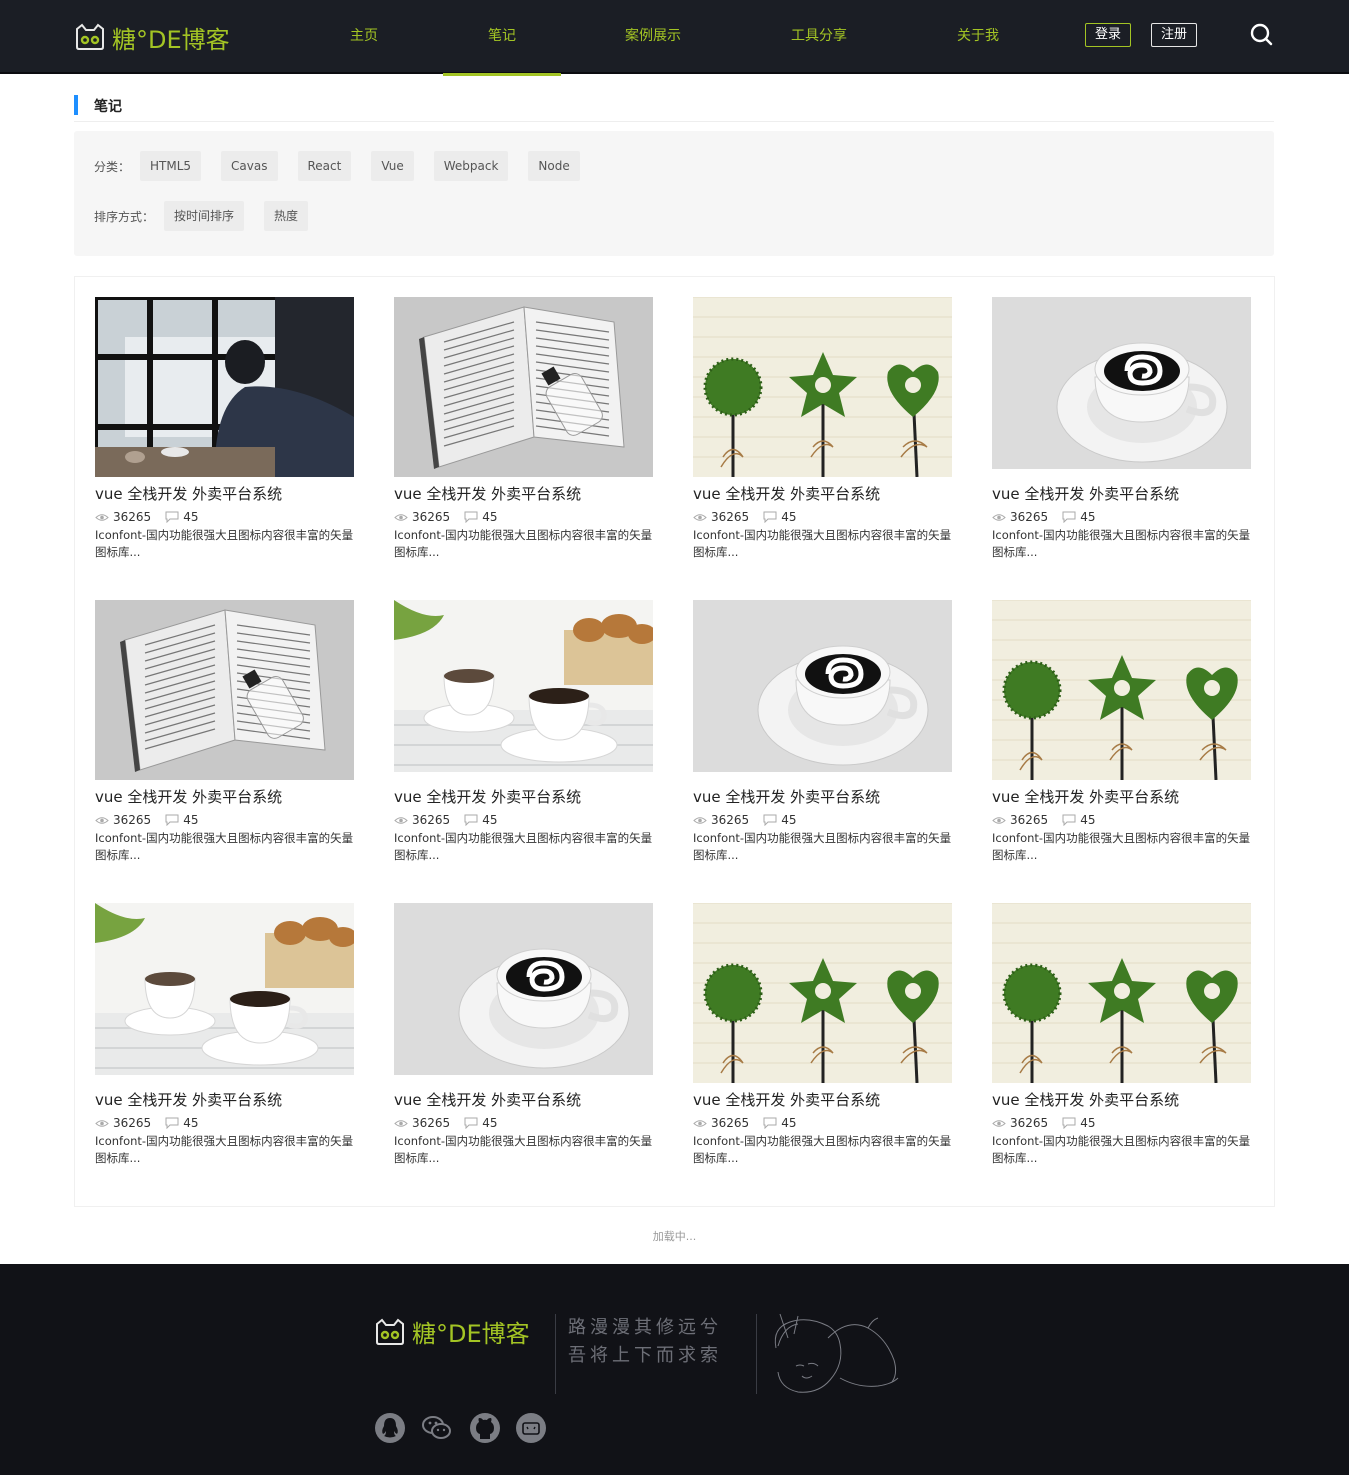 The image size is (1349, 1475). I want to click on category-chip-vue: Vue, so click(392, 166).